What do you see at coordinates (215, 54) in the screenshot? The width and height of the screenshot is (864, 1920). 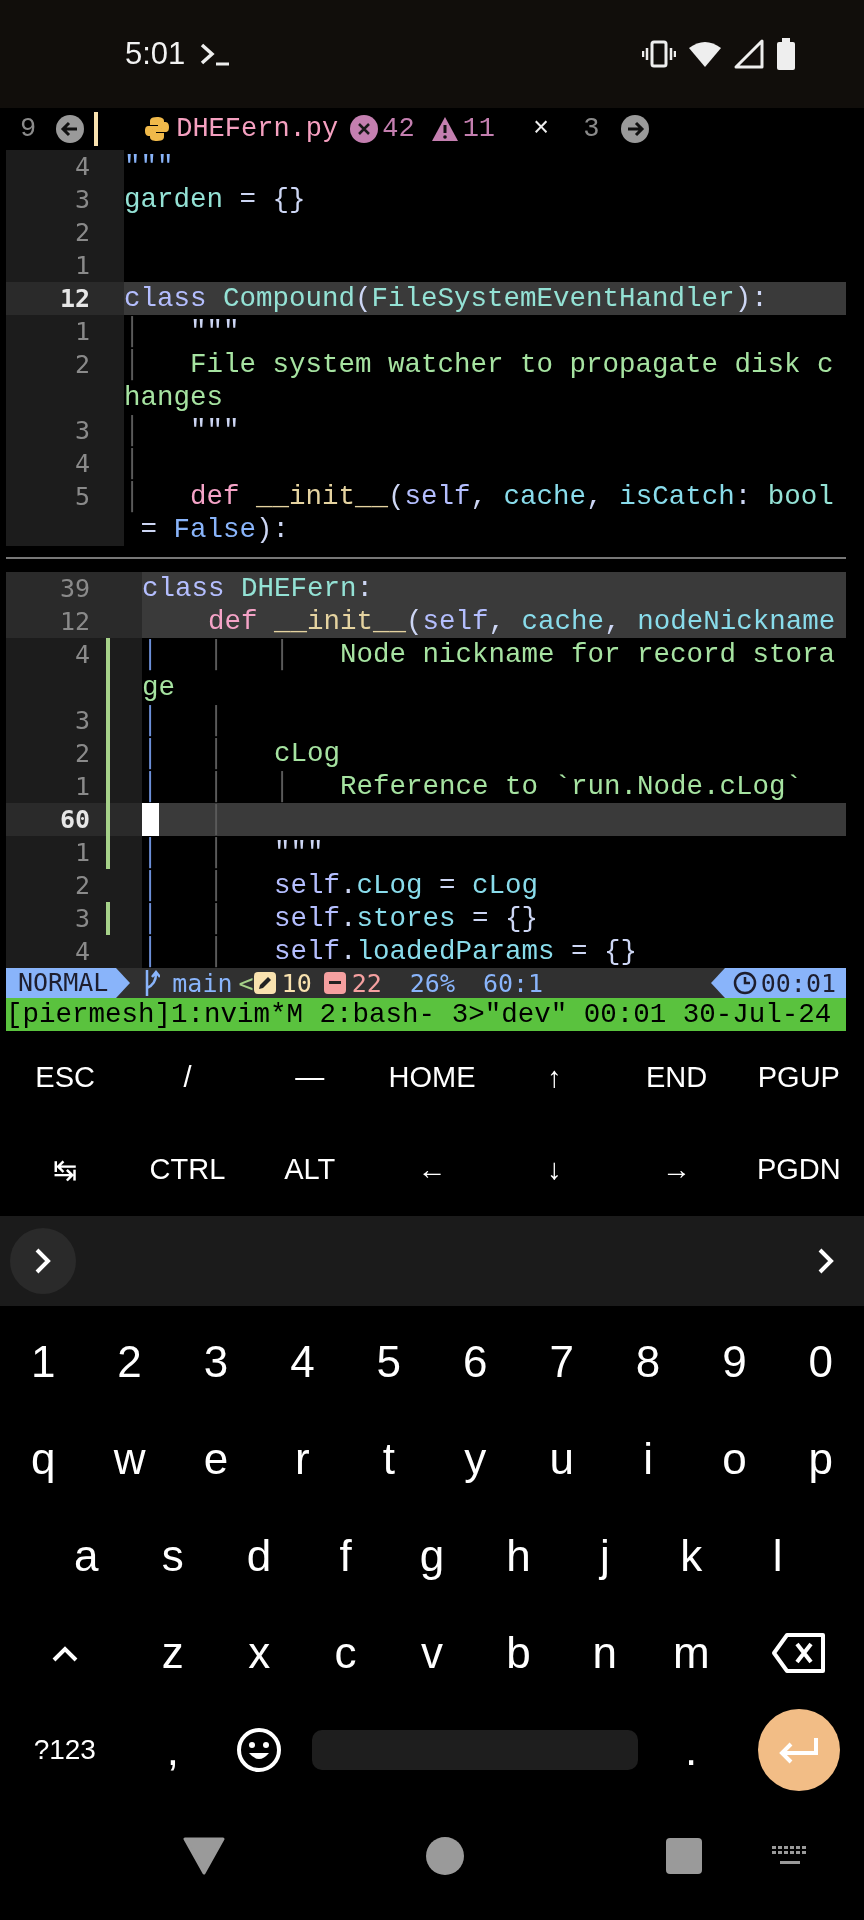 I see `terminal-icon` at bounding box center [215, 54].